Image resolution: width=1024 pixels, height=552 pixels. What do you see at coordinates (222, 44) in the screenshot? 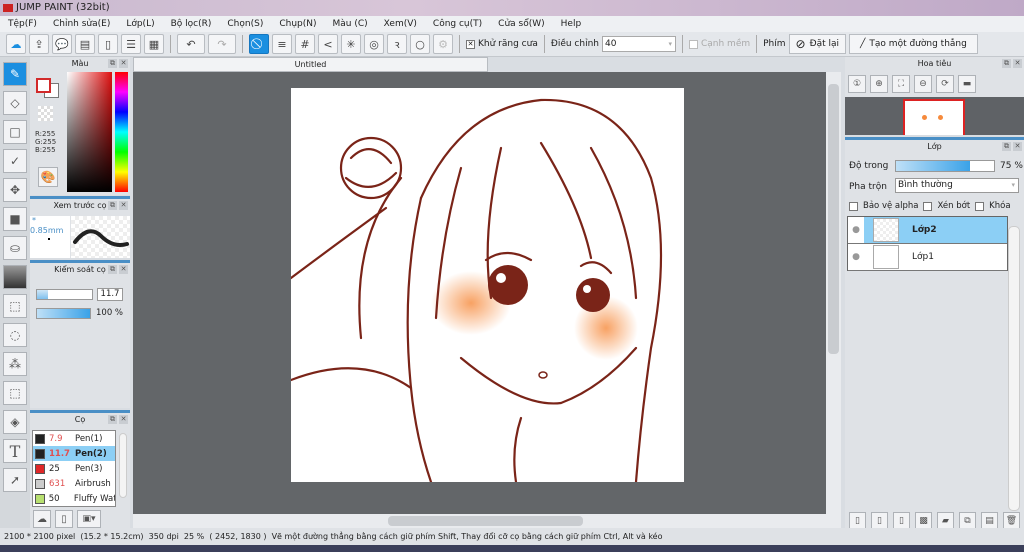
I see `redo-icon: ↷` at bounding box center [222, 44].